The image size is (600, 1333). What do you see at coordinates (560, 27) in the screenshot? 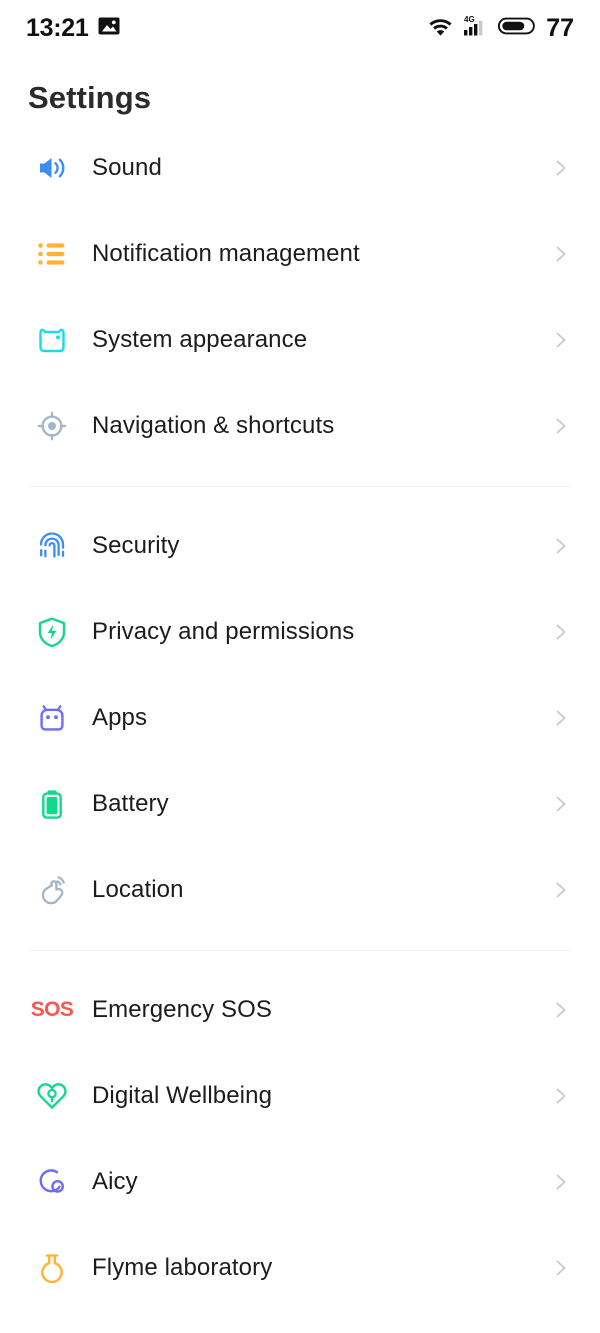
I see `battery-level-text: 77` at bounding box center [560, 27].